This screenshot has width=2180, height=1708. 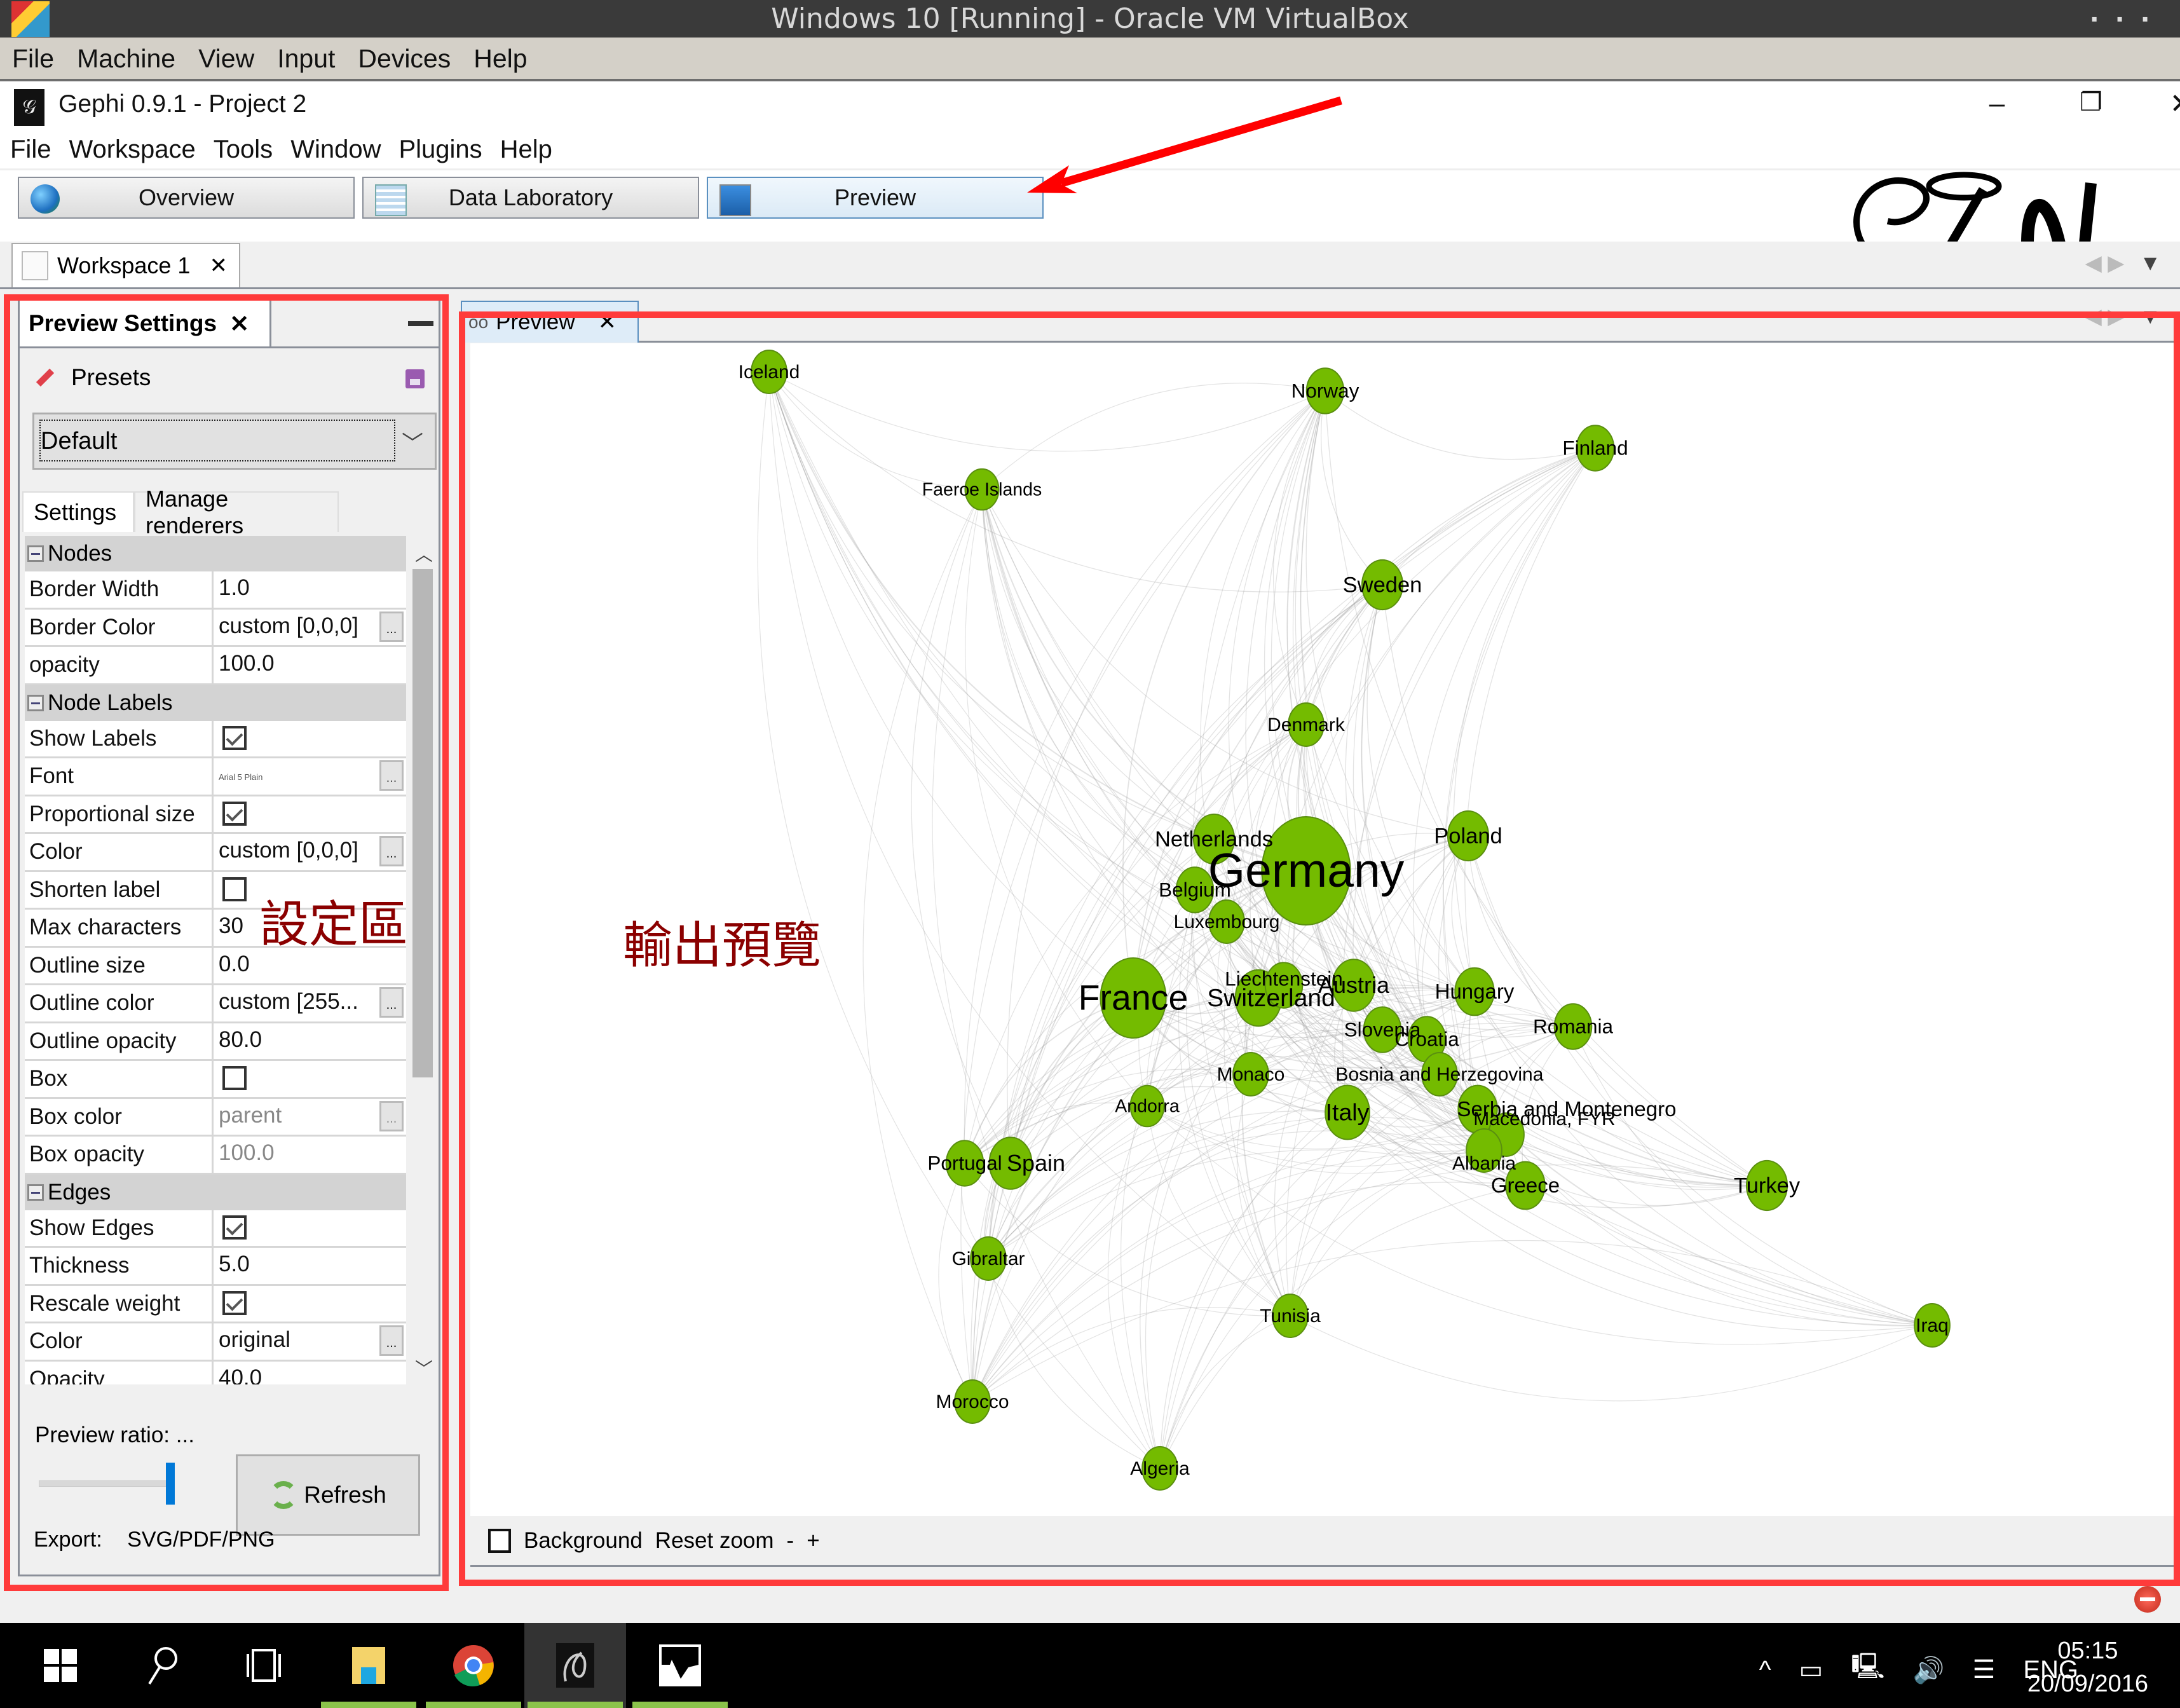 I want to click on network-icon: 🖳, so click(x=1867, y=1669).